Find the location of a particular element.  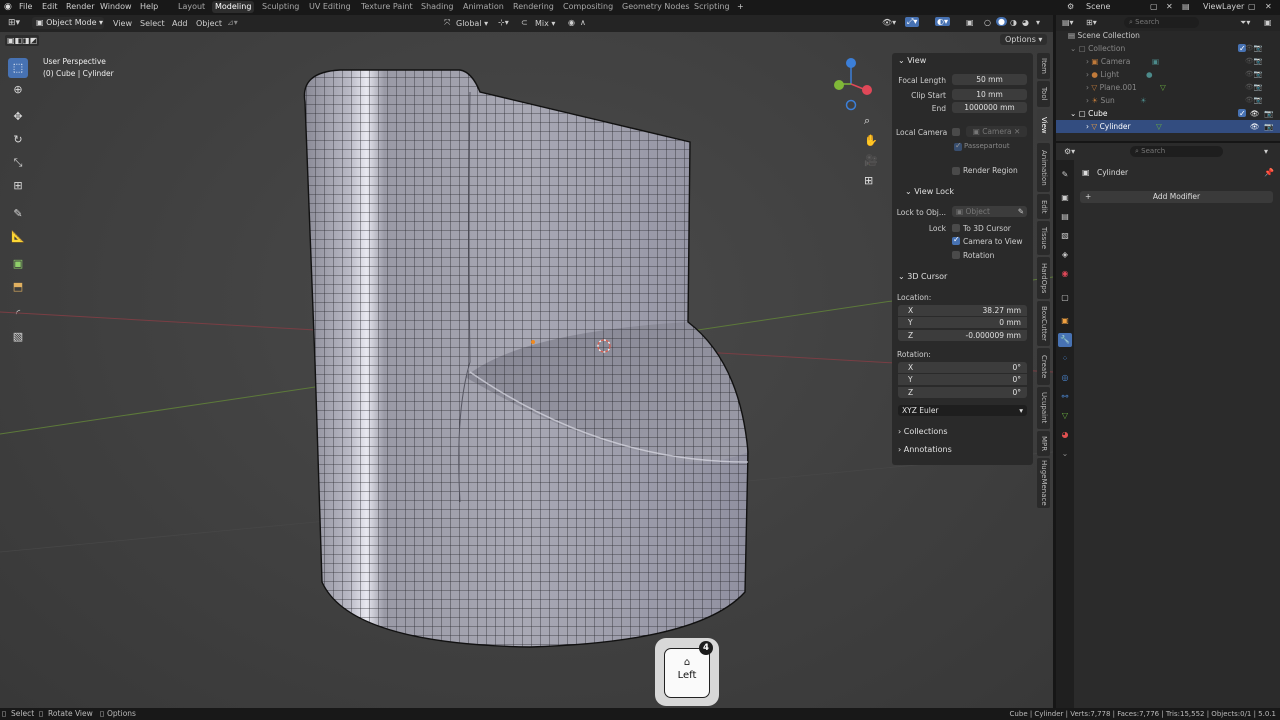

menu-render: Render is located at coordinates (80, 6).